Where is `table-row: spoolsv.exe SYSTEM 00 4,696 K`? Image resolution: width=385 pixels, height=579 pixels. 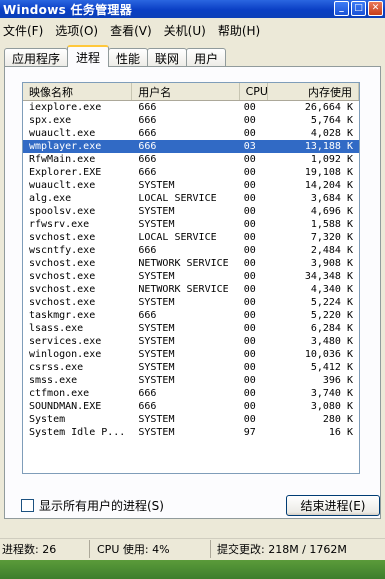
table-row: spoolsv.exe SYSTEM 00 4,696 K is located at coordinates (191, 211).